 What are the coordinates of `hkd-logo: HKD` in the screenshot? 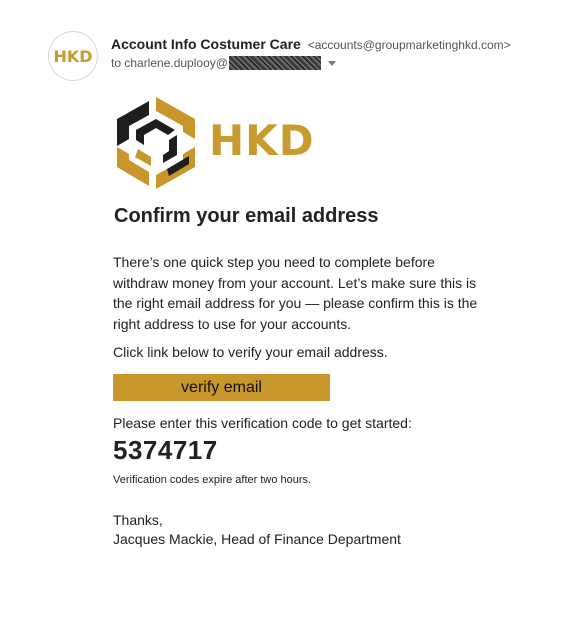 It's located at (216, 143).